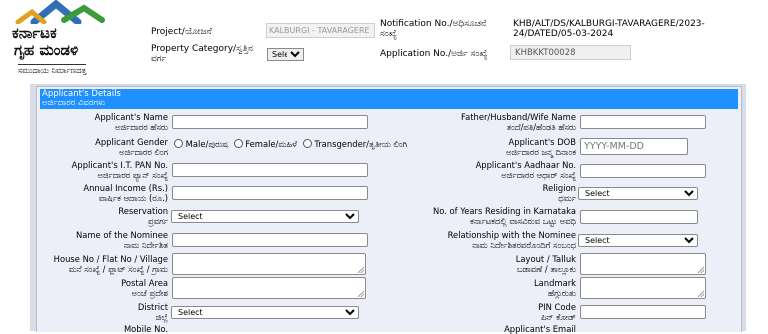 Image resolution: width=768 pixels, height=334 pixels. What do you see at coordinates (202, 49) in the screenshot?
I see `property-category-label-line1: Property Category/ಸ್ವತ್ತಿನ` at bounding box center [202, 49].